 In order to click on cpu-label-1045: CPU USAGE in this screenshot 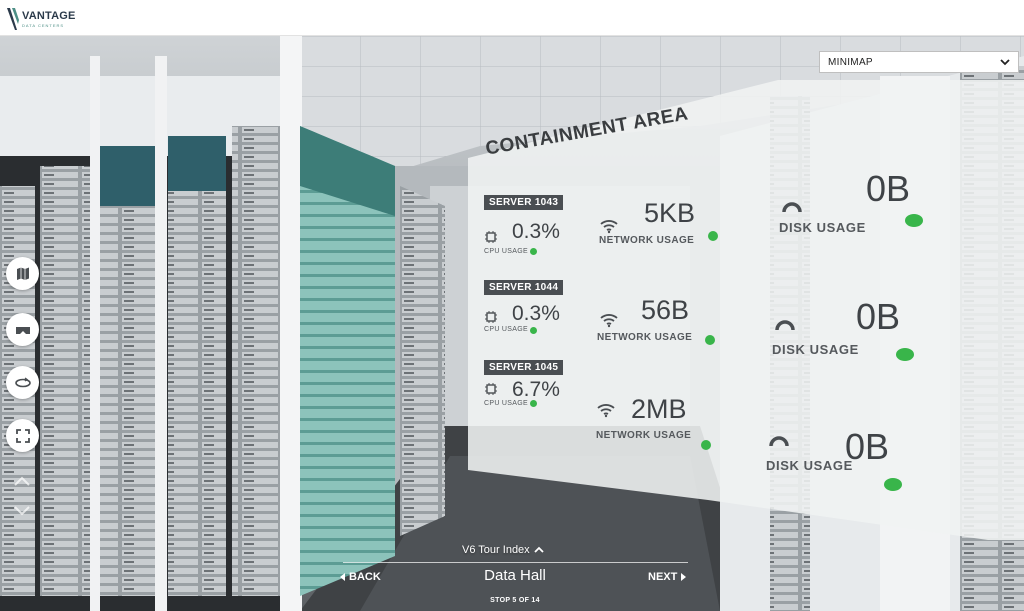, I will do `click(506, 403)`.